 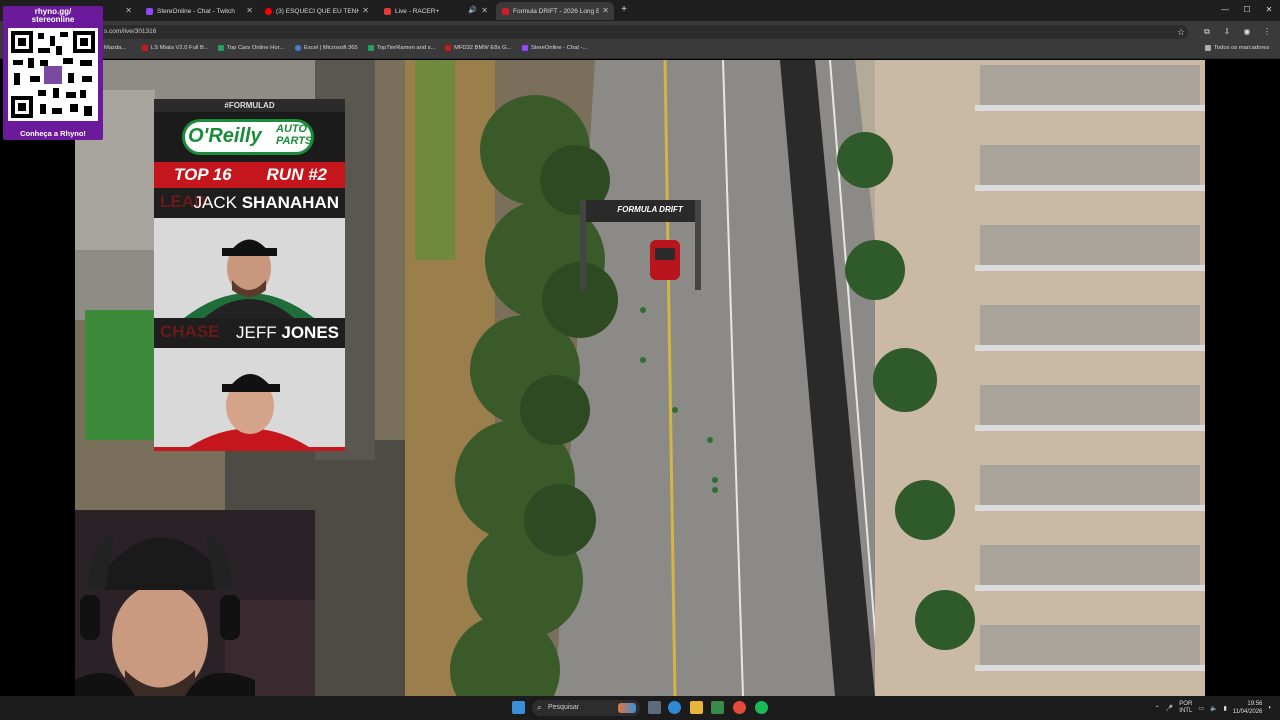 I want to click on downloads-icon: ⇩, so click(x=1227, y=32).